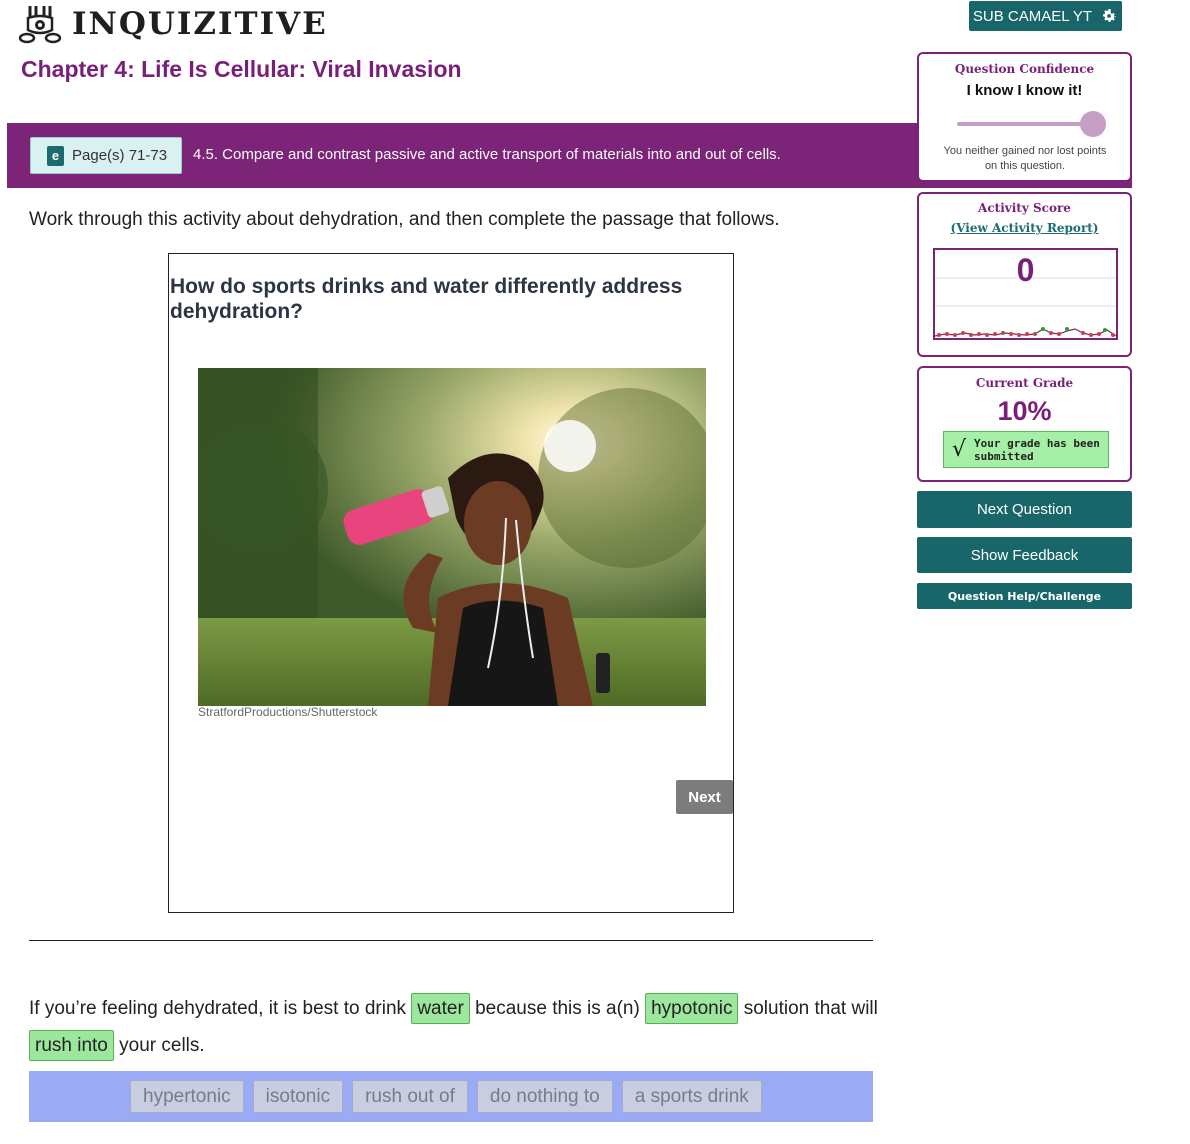 The image size is (1190, 1144). I want to click on ebook-page-link: e Page(s) 71-73, so click(106, 155).